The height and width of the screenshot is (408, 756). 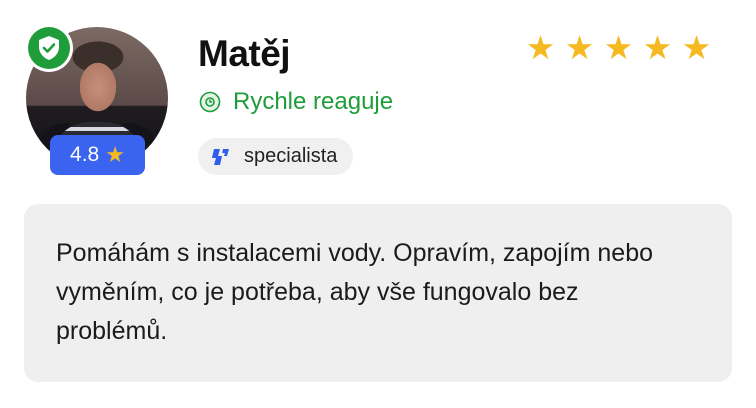 I want to click on response-status: Rychle reaguje, so click(x=296, y=102).